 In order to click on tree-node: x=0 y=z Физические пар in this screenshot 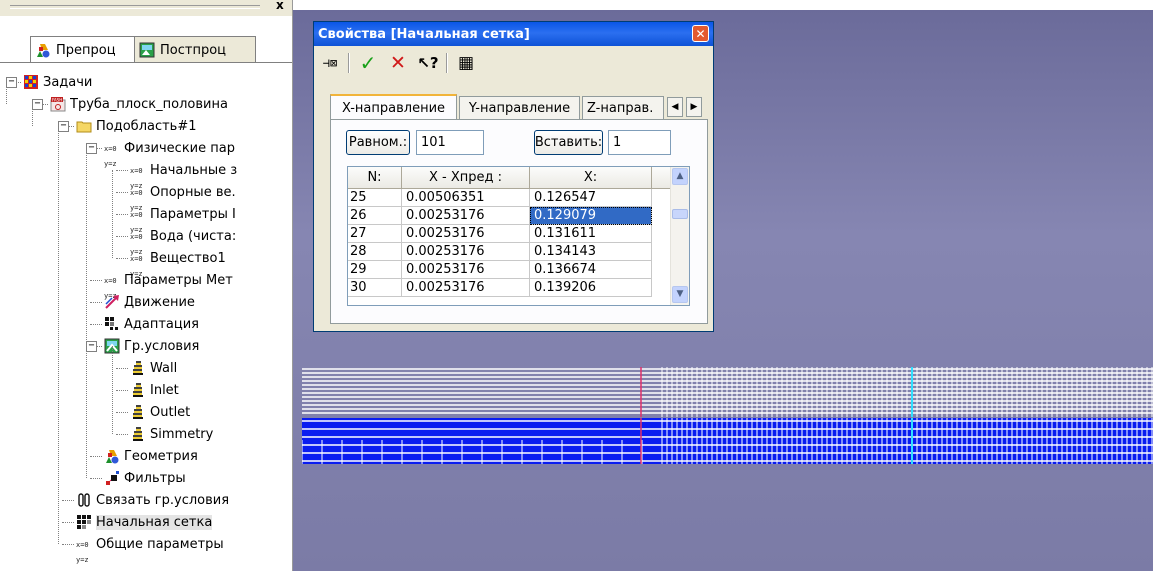, I will do `click(169, 153)`.